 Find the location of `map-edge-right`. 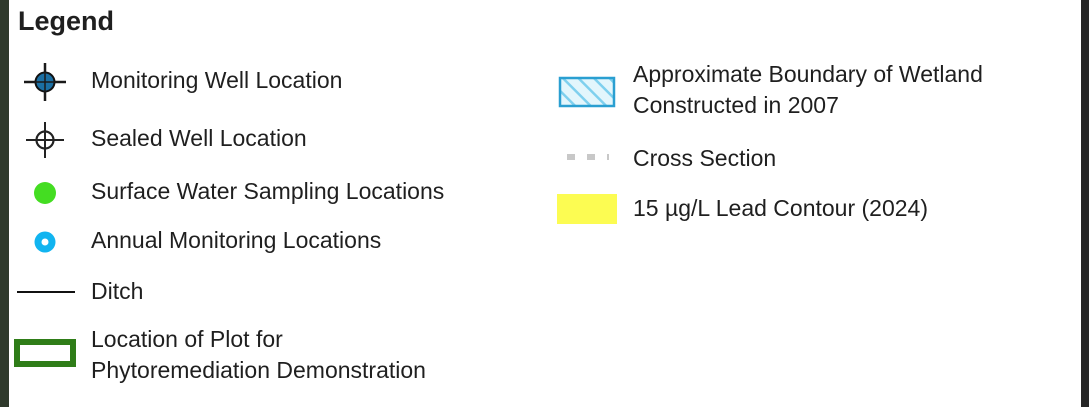

map-edge-right is located at coordinates (1085, 203).